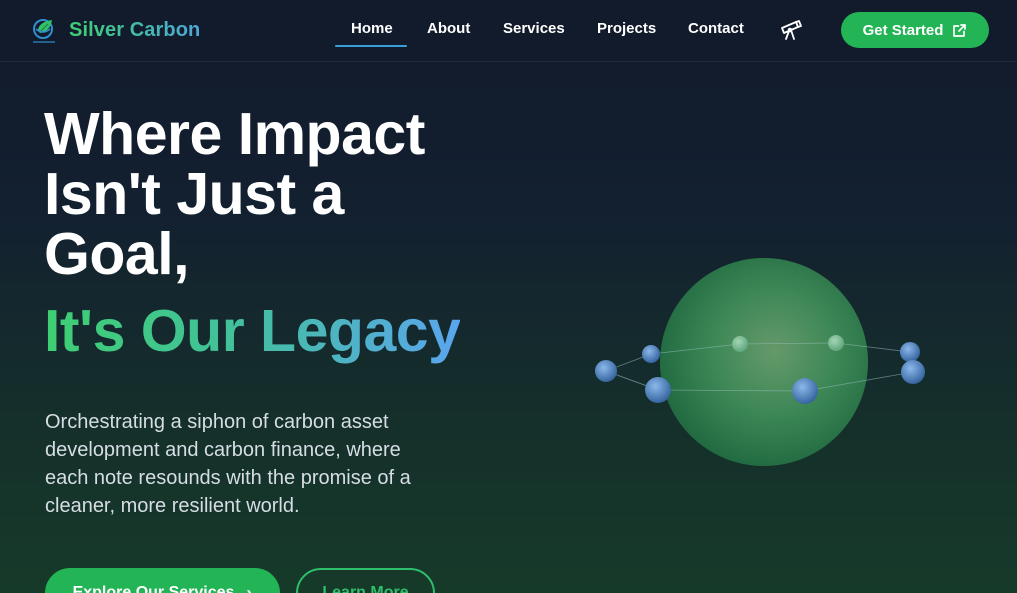 This screenshot has width=1017, height=593. What do you see at coordinates (371, 46) in the screenshot?
I see `nav-active-indicator` at bounding box center [371, 46].